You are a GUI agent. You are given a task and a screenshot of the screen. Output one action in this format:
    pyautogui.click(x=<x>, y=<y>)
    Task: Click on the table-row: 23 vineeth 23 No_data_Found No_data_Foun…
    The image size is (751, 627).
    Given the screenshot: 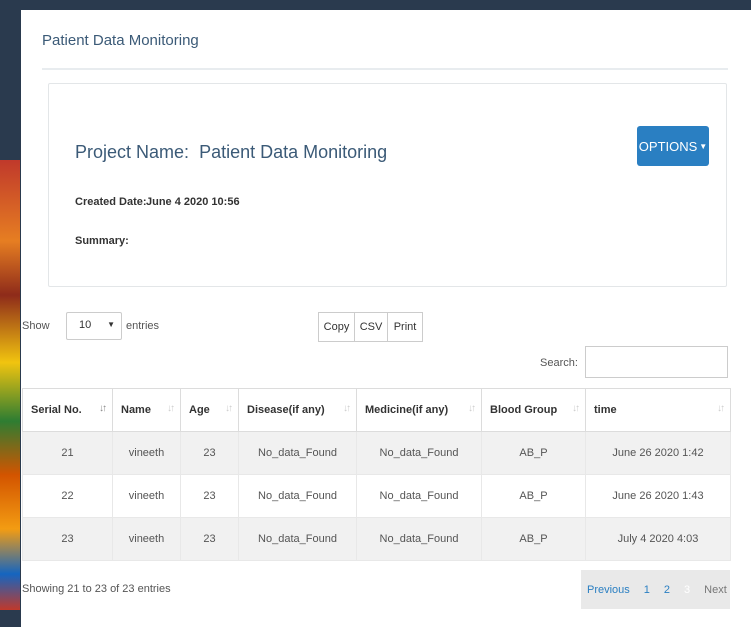 What is the action you would take?
    pyautogui.click(x=376, y=539)
    